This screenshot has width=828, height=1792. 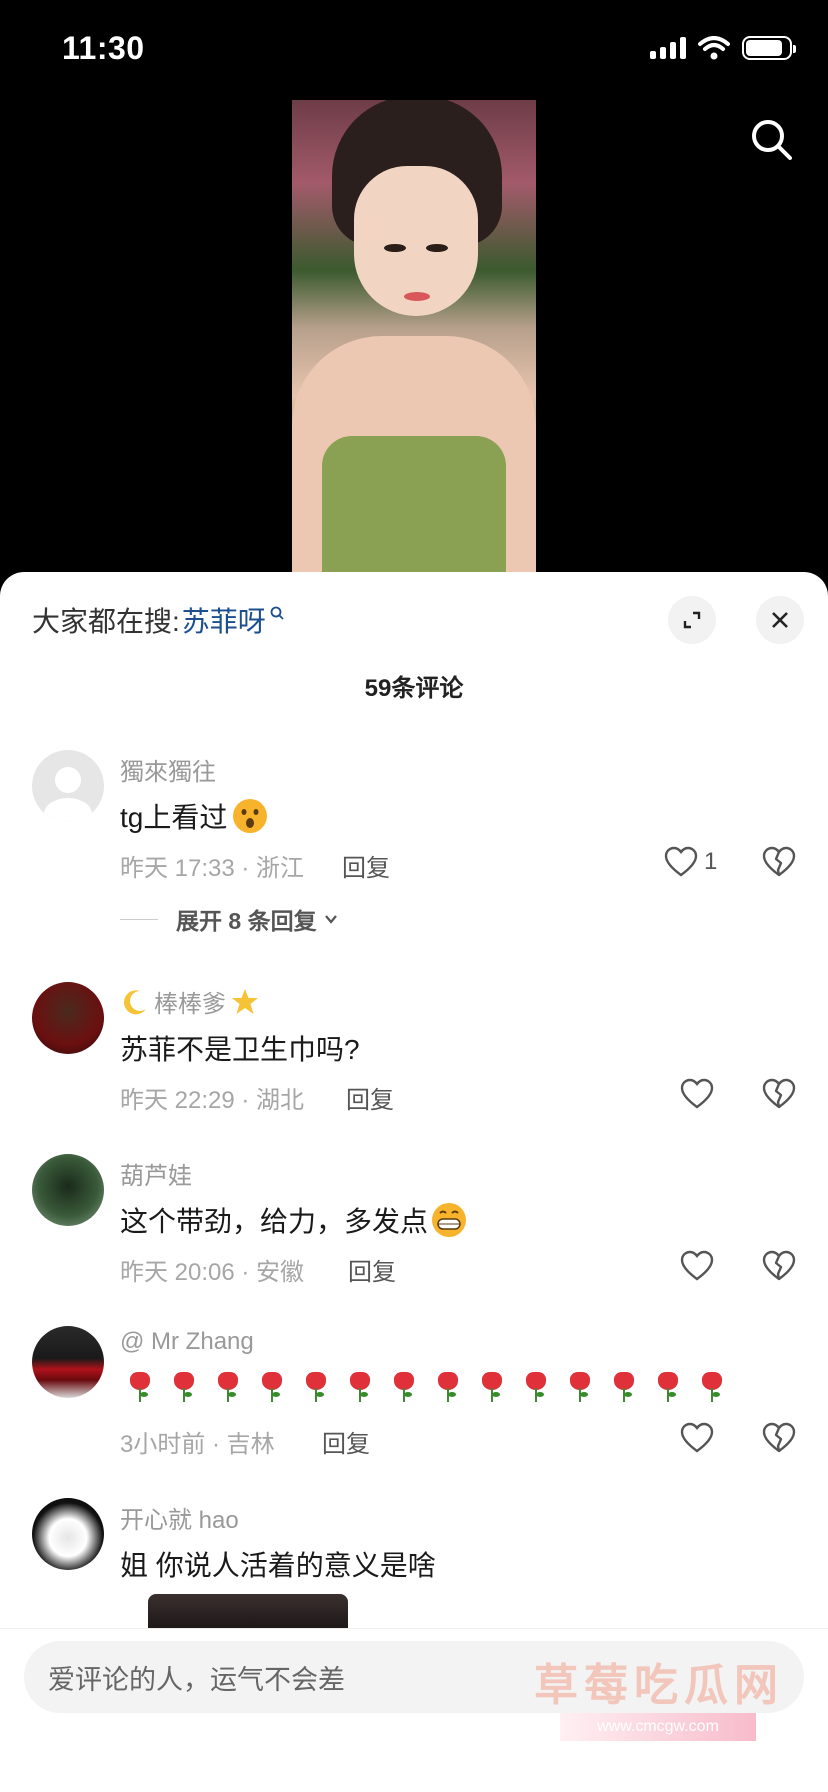 What do you see at coordinates (668, 48) in the screenshot?
I see `cellular-signal-icon` at bounding box center [668, 48].